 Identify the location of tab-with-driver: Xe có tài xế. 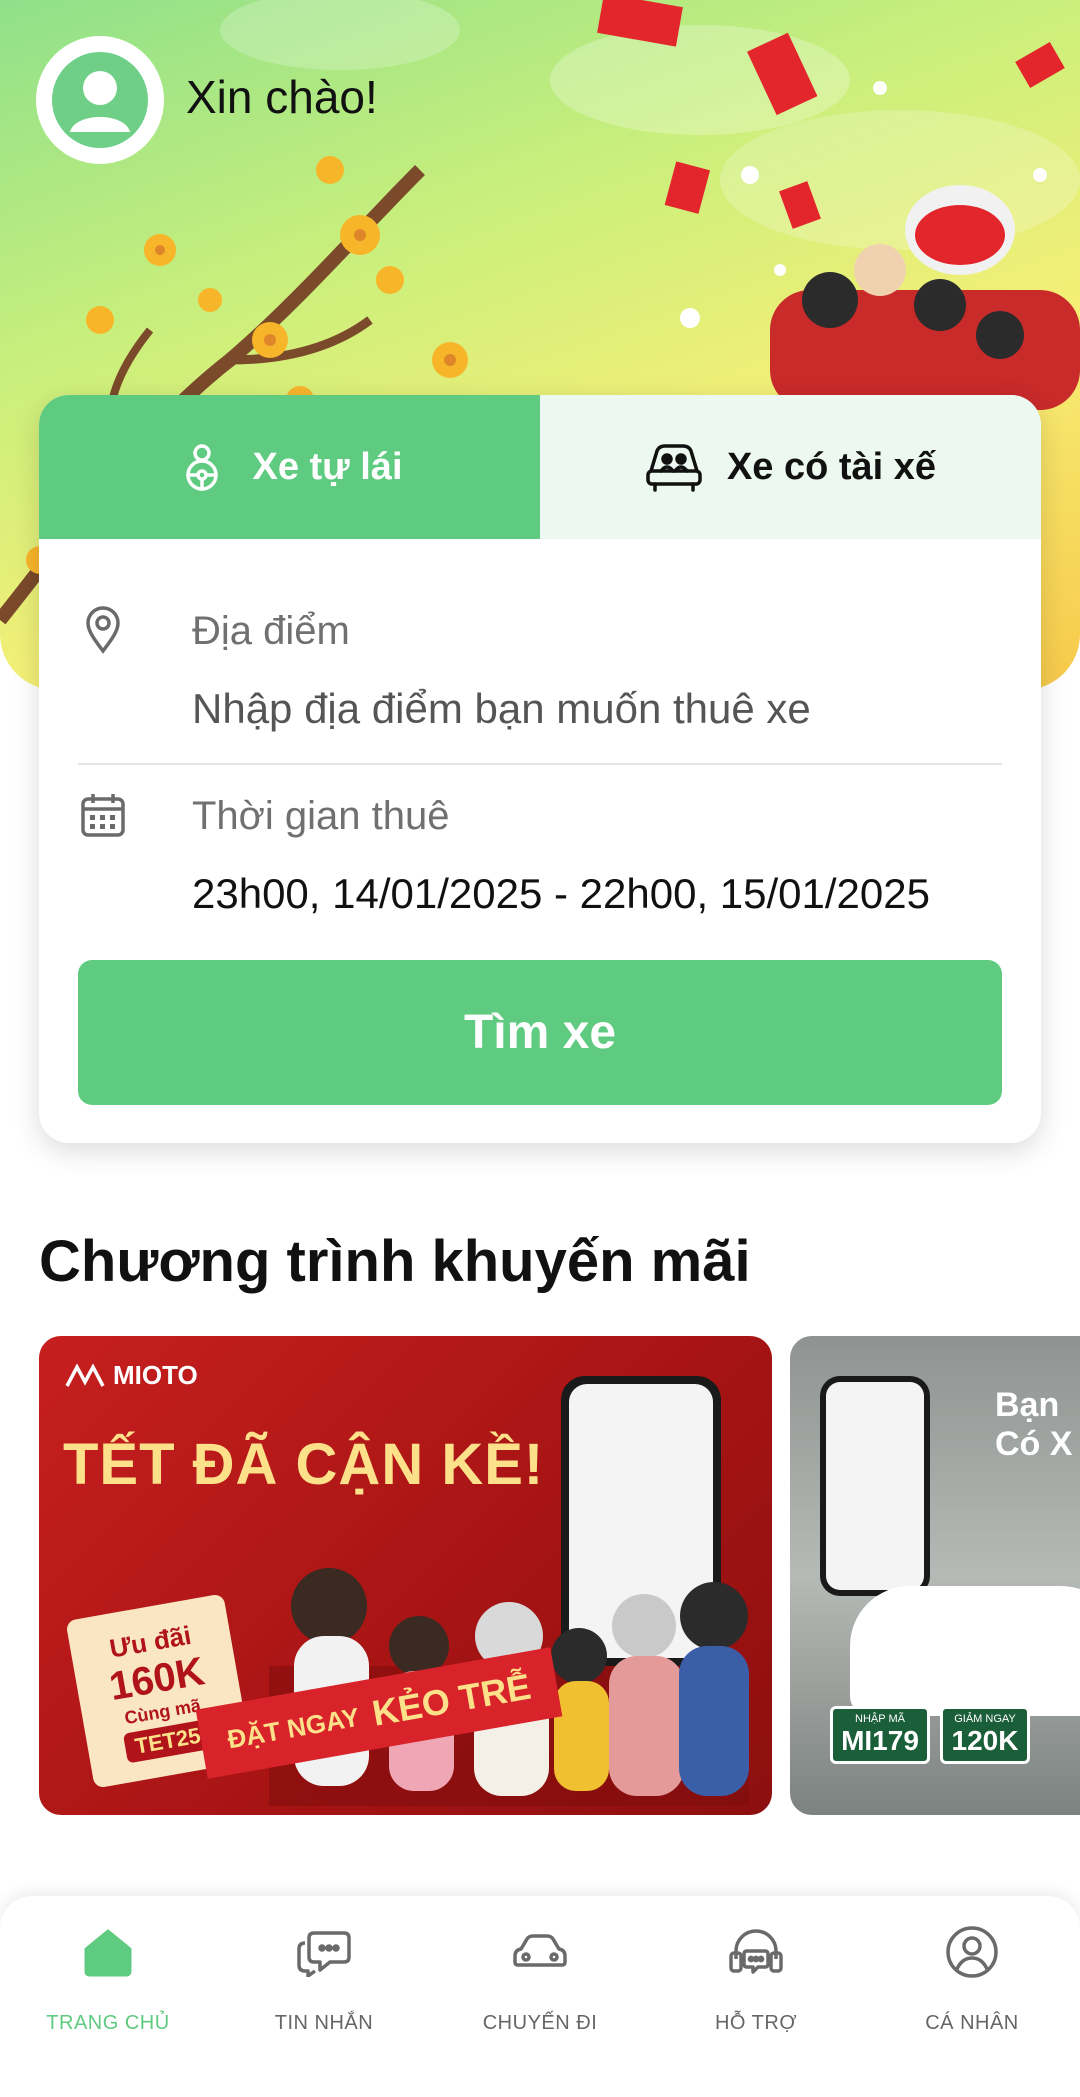
(790, 467).